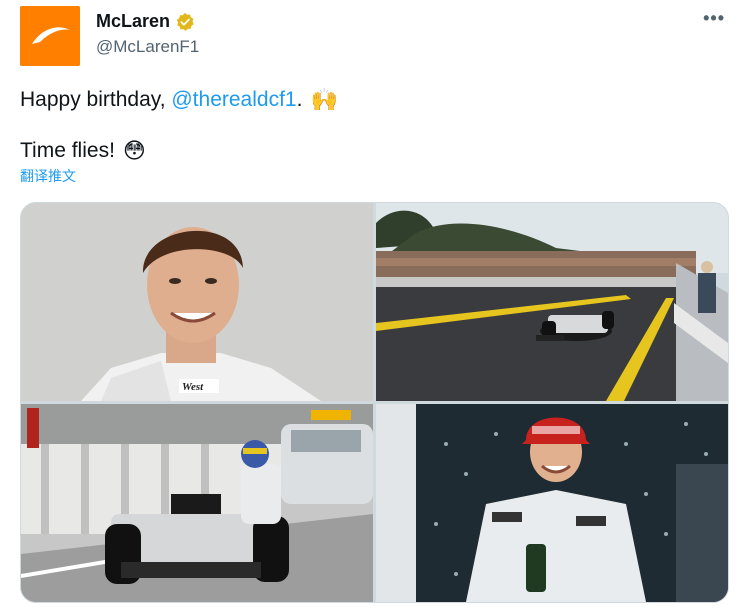  Describe the element at coordinates (96, 99) in the screenshot. I see `tweet-text-prefix: Happy birthday,` at that location.